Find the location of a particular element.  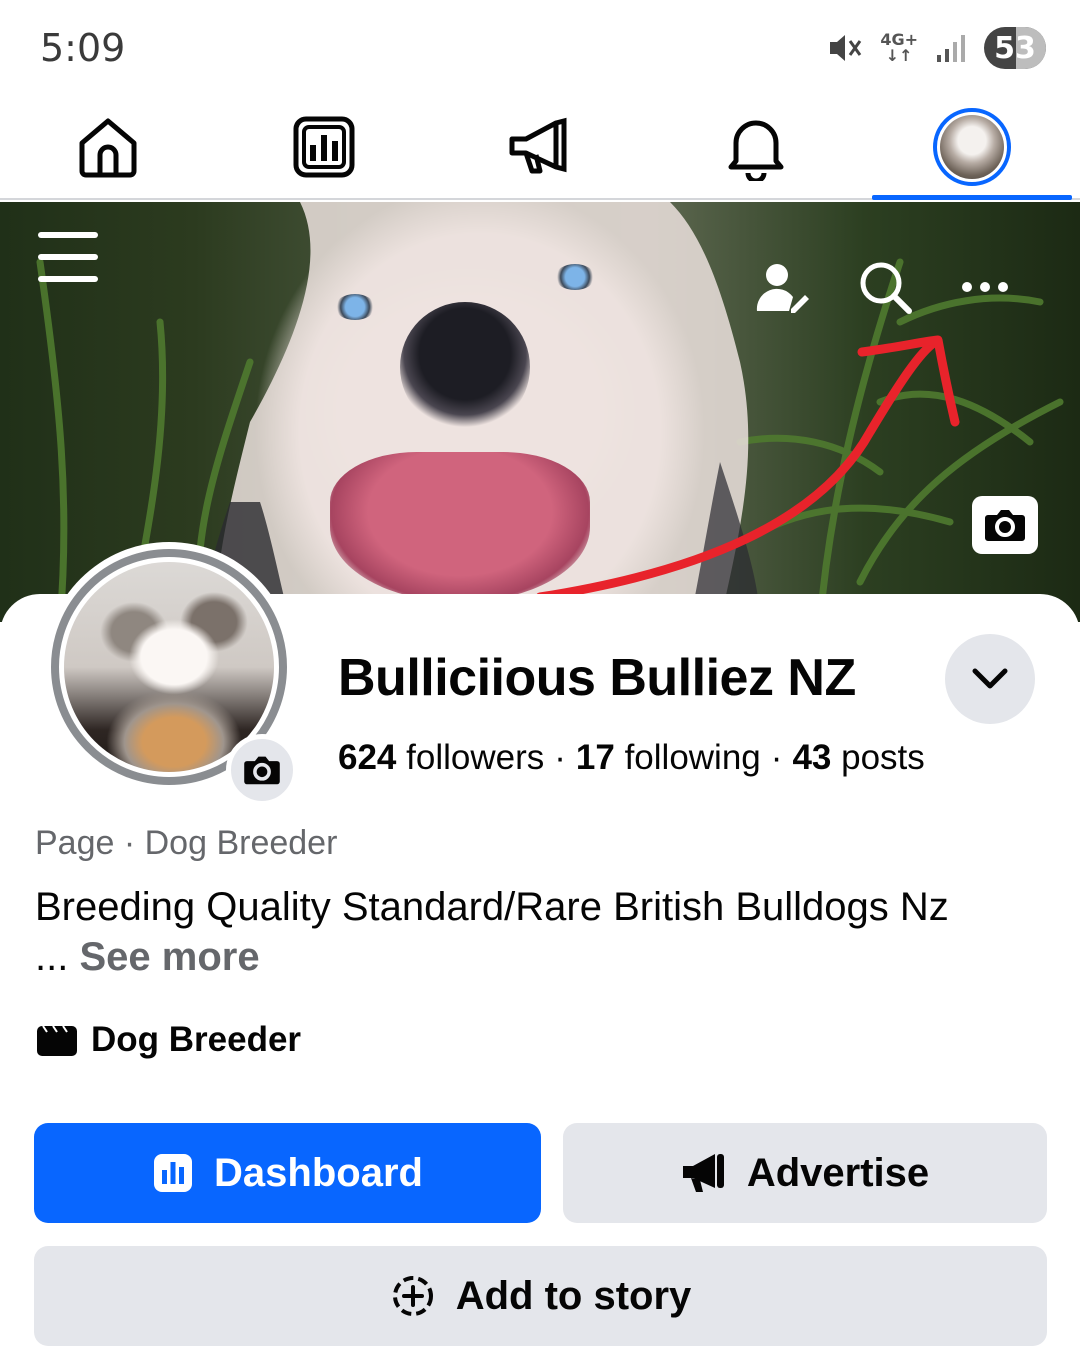

nav-home is located at coordinates (108, 146).